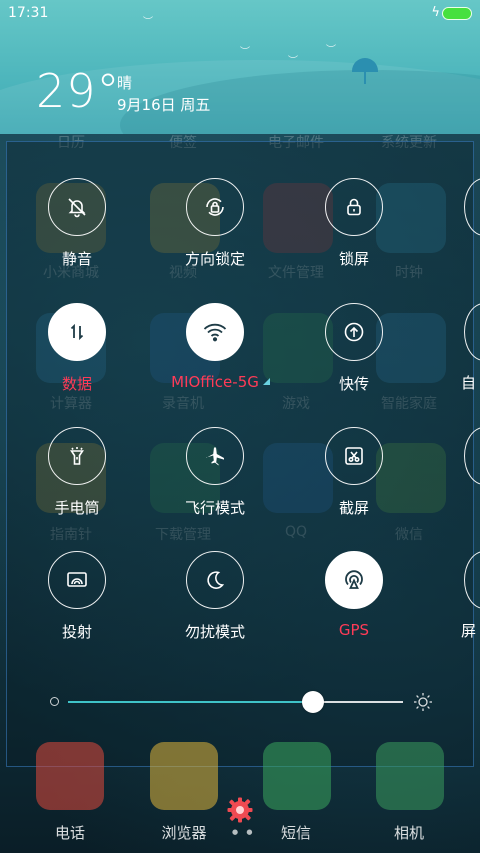  I want to click on dock-app-label: 浏览器, so click(184, 832).